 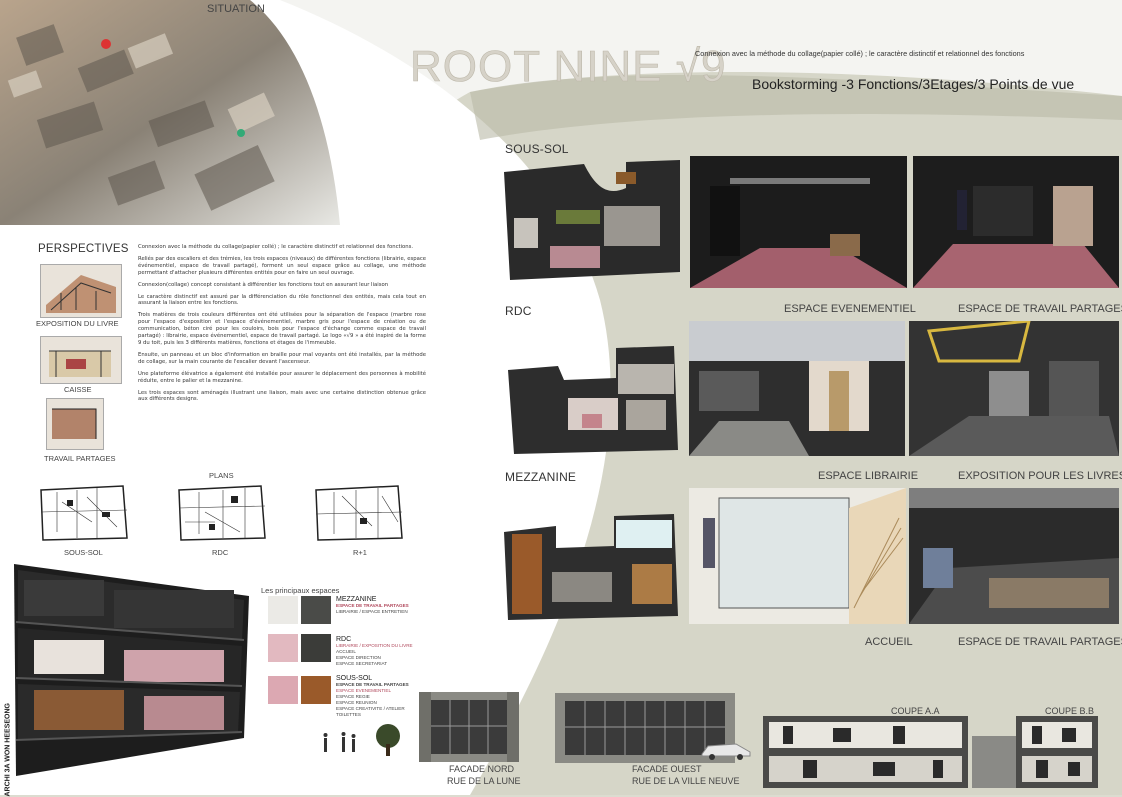 I want to click on render-sous-sol-right, so click(x=1016, y=222).